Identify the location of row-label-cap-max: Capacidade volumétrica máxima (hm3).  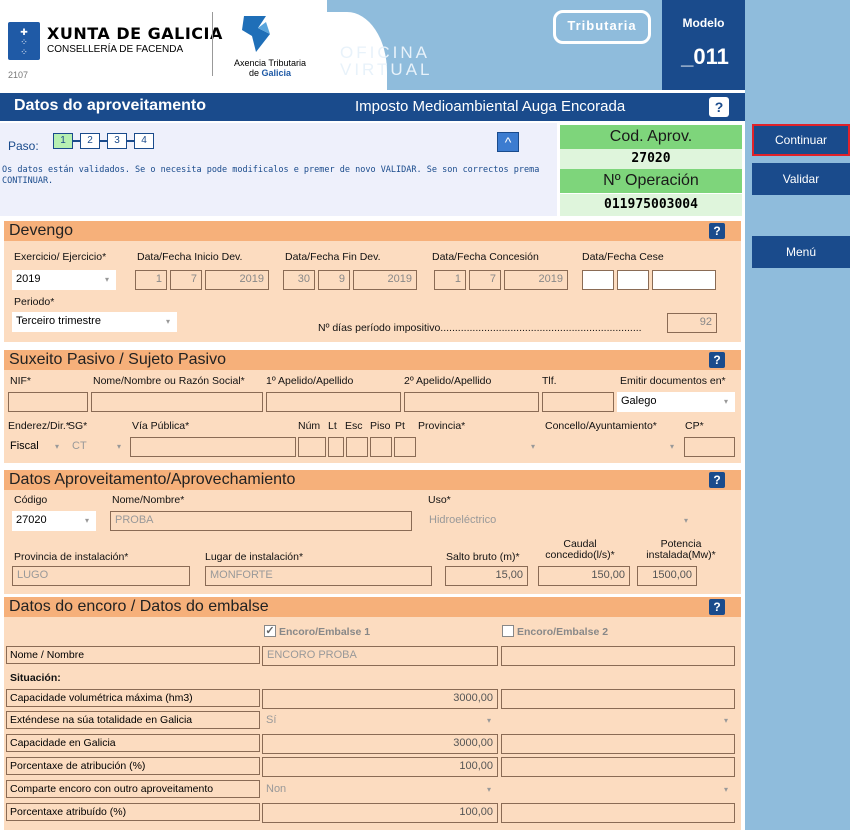
(133, 698).